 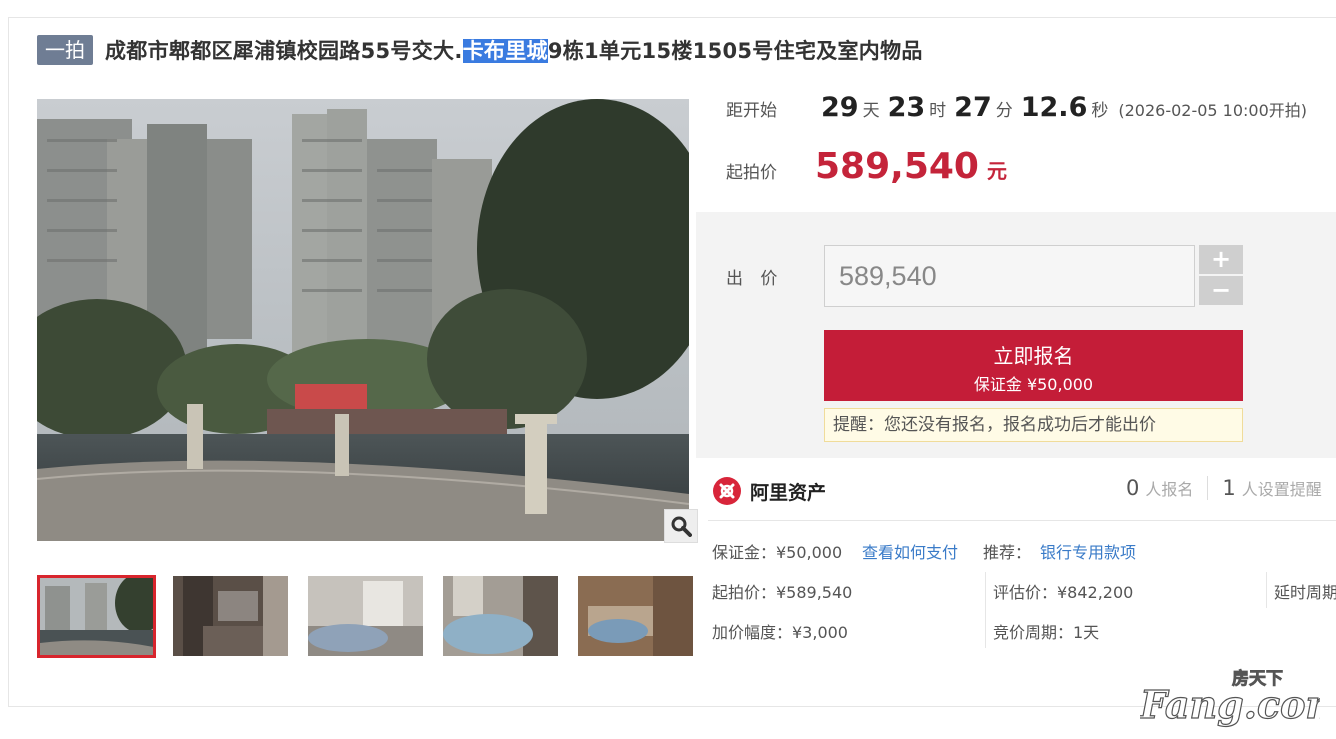 I want to click on countdown-hours-unit: 时, so click(x=938, y=111).